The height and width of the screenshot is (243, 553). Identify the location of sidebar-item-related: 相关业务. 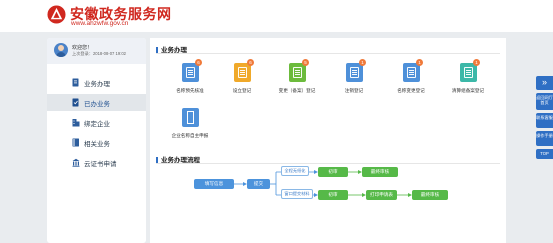
(96, 142).